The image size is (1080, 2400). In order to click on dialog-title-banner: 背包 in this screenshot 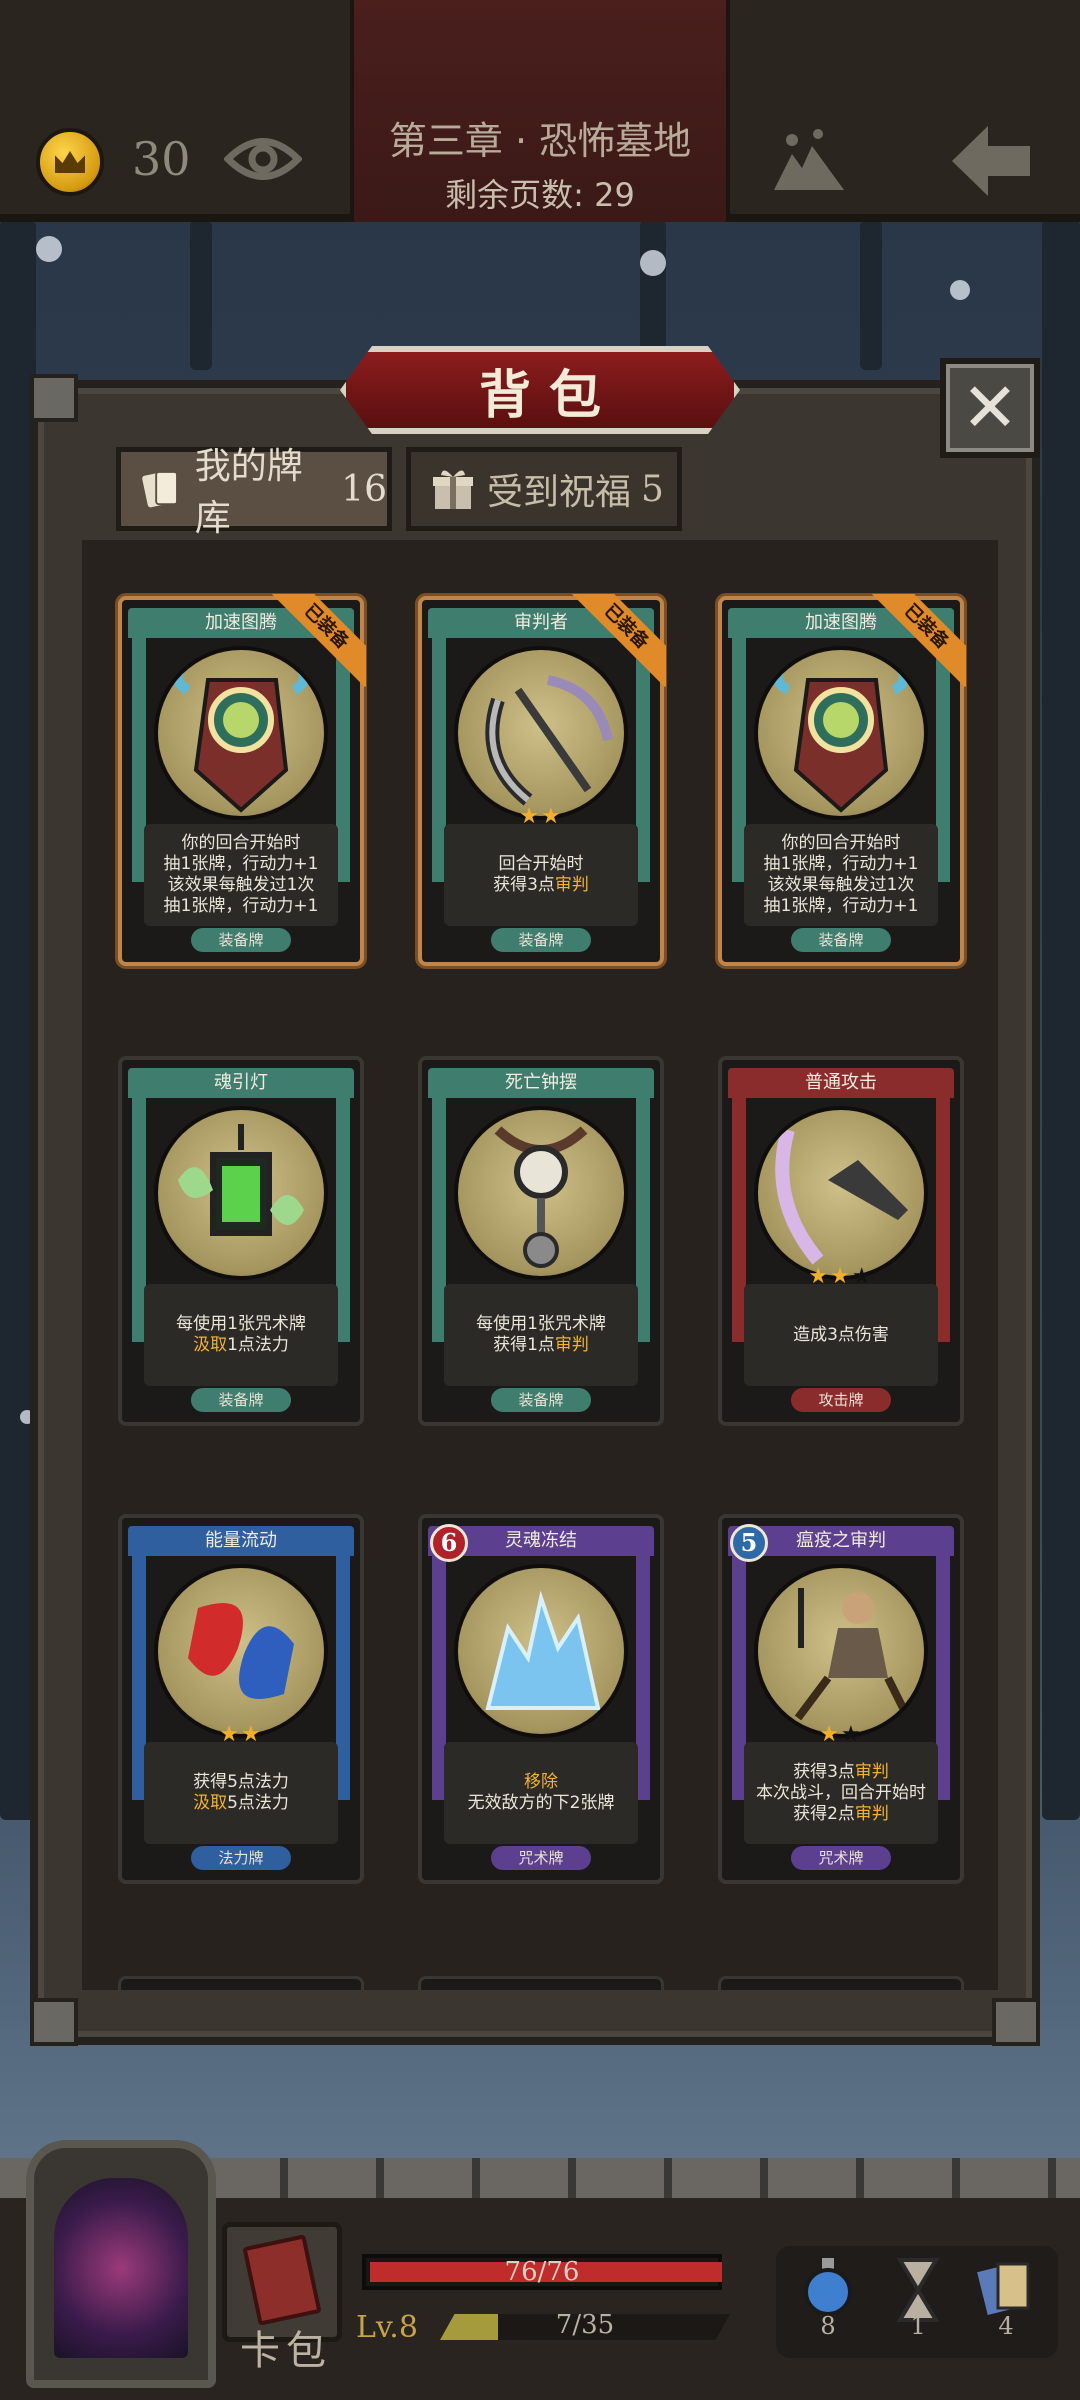, I will do `click(540, 390)`.